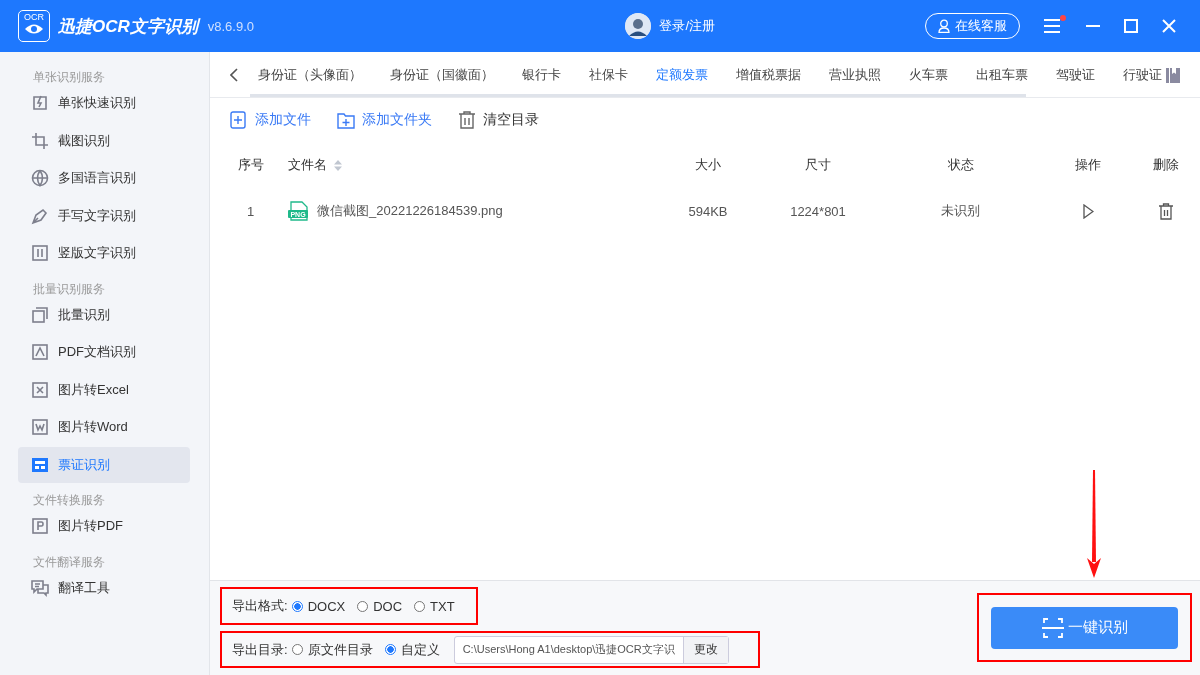 Image resolution: width=1200 pixels, height=675 pixels. Describe the element at coordinates (40, 103) in the screenshot. I see `lightning-doc-icon` at that location.